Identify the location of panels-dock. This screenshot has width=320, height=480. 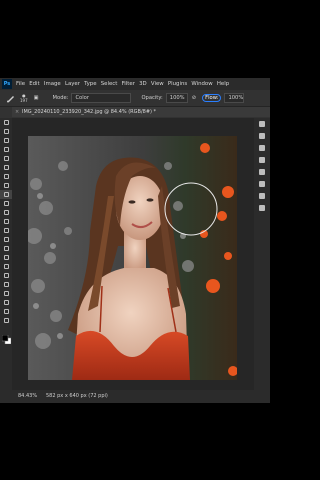
(262, 254).